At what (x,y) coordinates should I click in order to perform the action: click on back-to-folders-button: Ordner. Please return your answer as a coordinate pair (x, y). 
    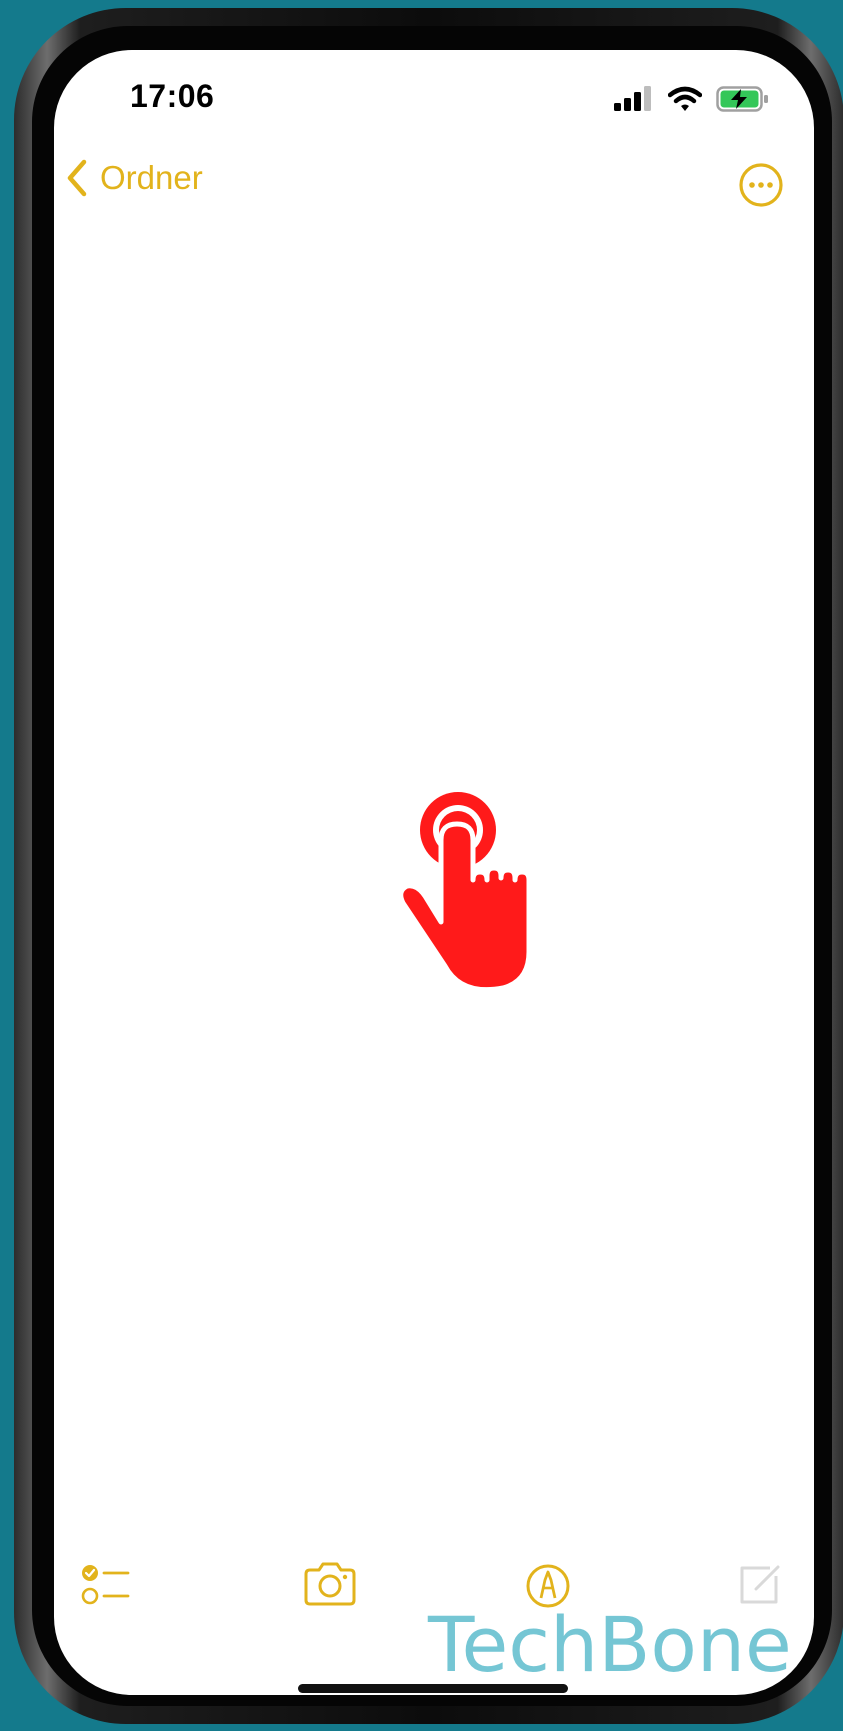
    Looking at the image, I should click on (133, 178).